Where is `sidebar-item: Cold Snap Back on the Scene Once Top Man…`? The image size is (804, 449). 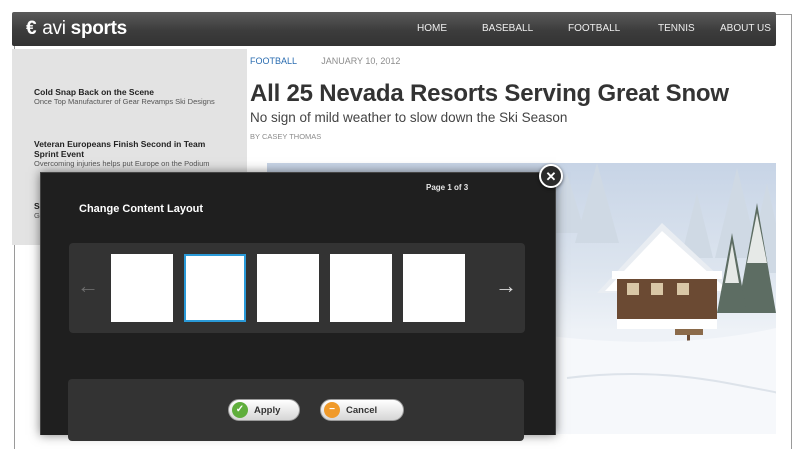
sidebar-item: Cold Snap Back on the Scene Once Top Man… is located at coordinates (126, 96).